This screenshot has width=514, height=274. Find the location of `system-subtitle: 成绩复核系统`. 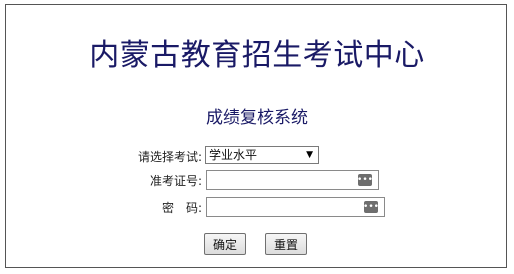

system-subtitle: 成绩复核系统 is located at coordinates (257, 118).